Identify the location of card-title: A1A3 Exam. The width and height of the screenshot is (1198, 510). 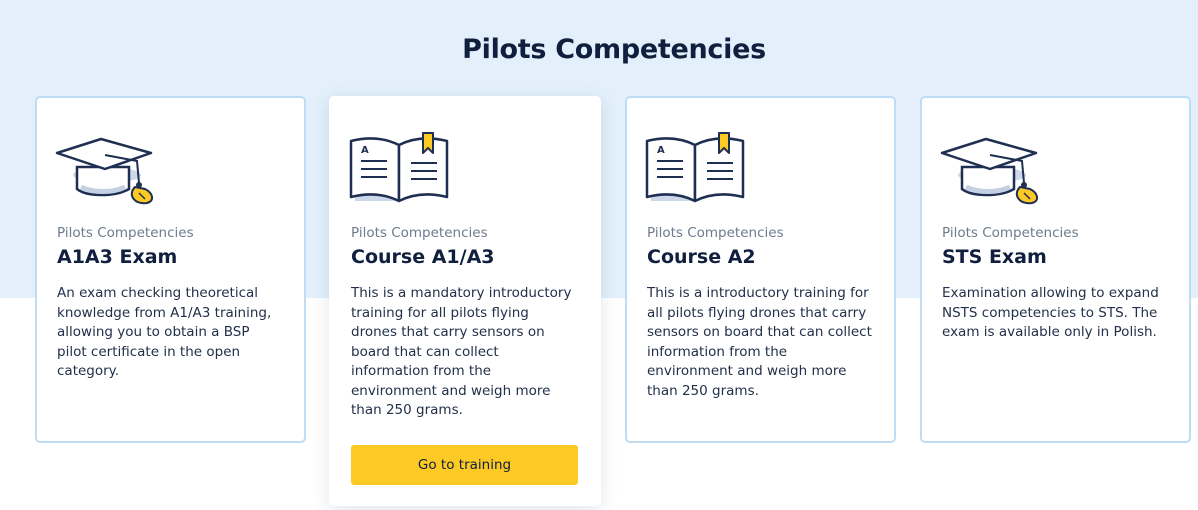
(117, 257).